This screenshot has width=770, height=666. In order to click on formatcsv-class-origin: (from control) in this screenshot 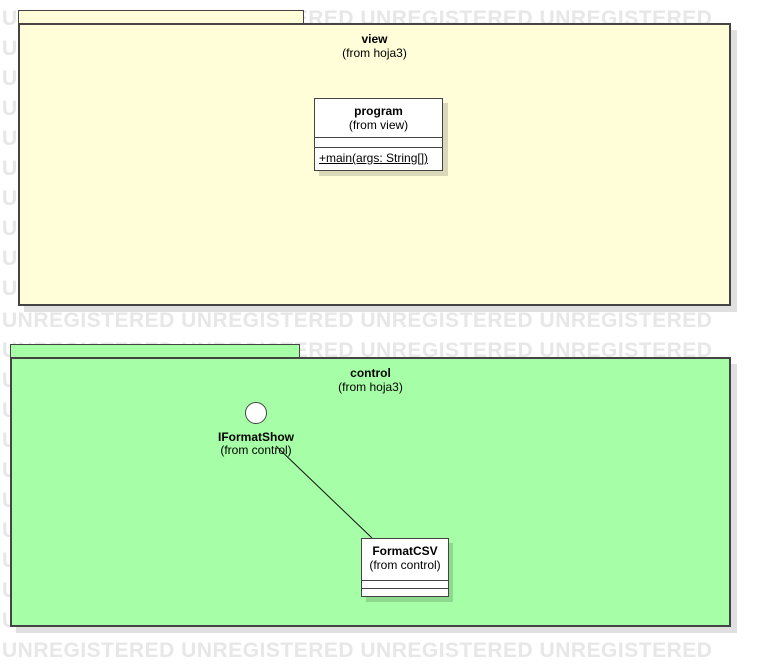, I will do `click(405, 565)`.